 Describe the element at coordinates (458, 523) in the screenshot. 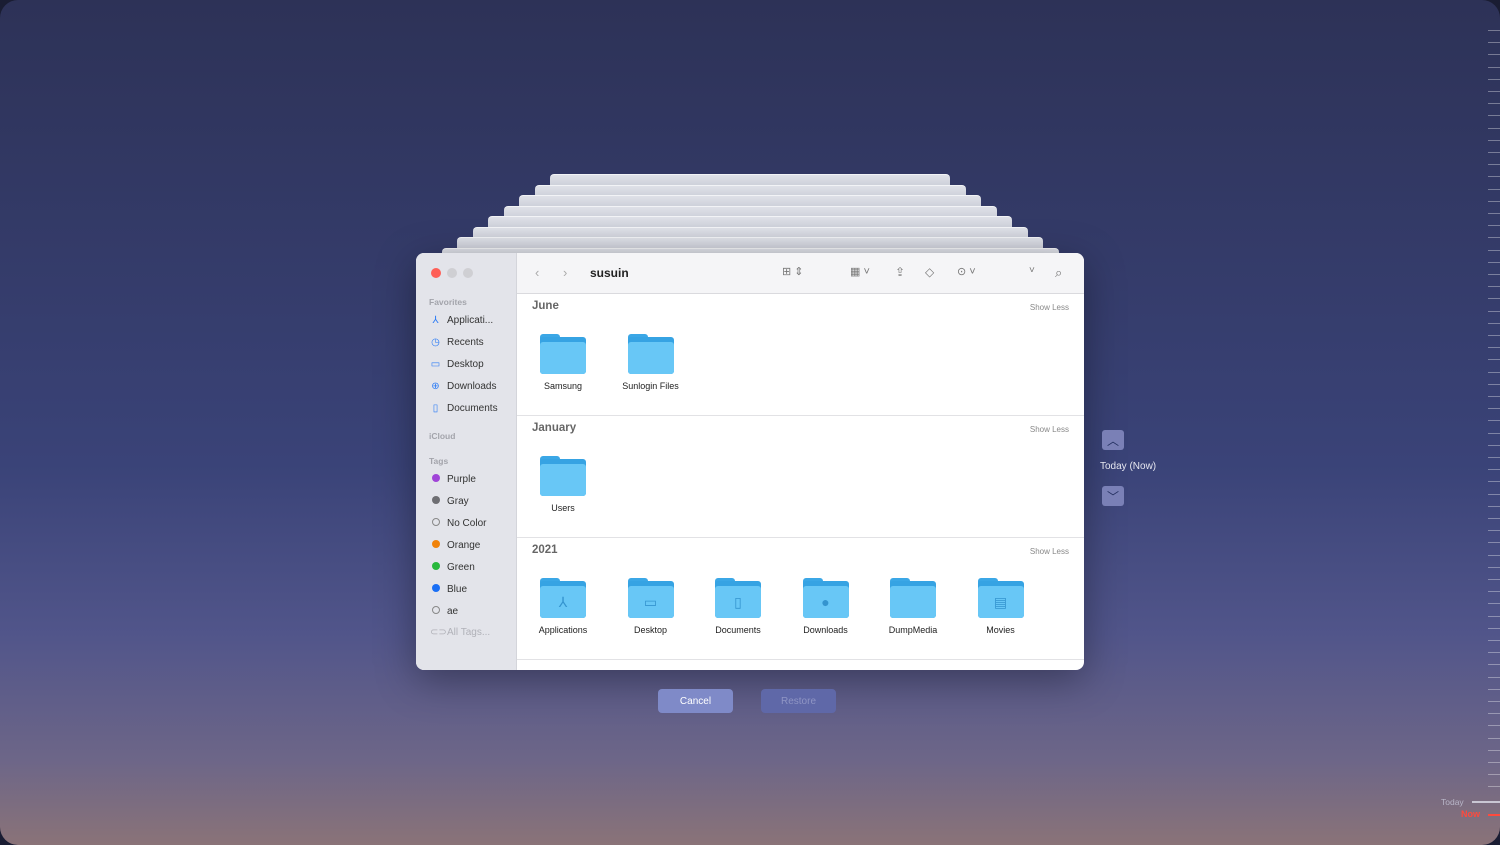

I see `sidebar-tag: No Color` at that location.